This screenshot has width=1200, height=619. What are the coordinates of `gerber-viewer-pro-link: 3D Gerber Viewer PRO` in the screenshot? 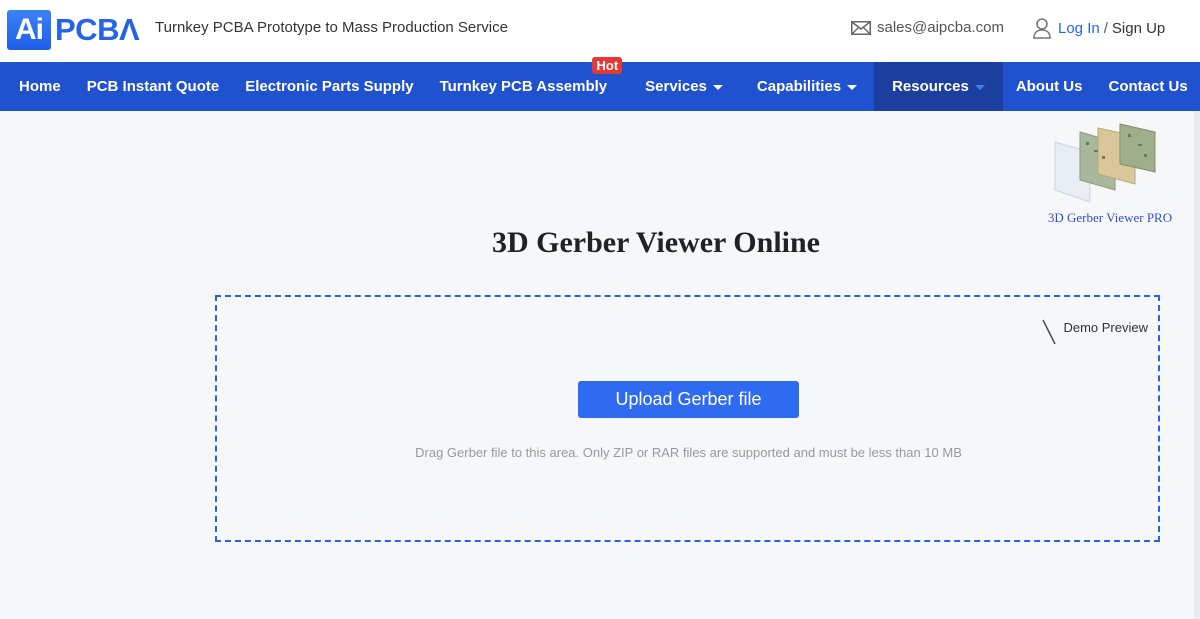 It's located at (1110, 174).